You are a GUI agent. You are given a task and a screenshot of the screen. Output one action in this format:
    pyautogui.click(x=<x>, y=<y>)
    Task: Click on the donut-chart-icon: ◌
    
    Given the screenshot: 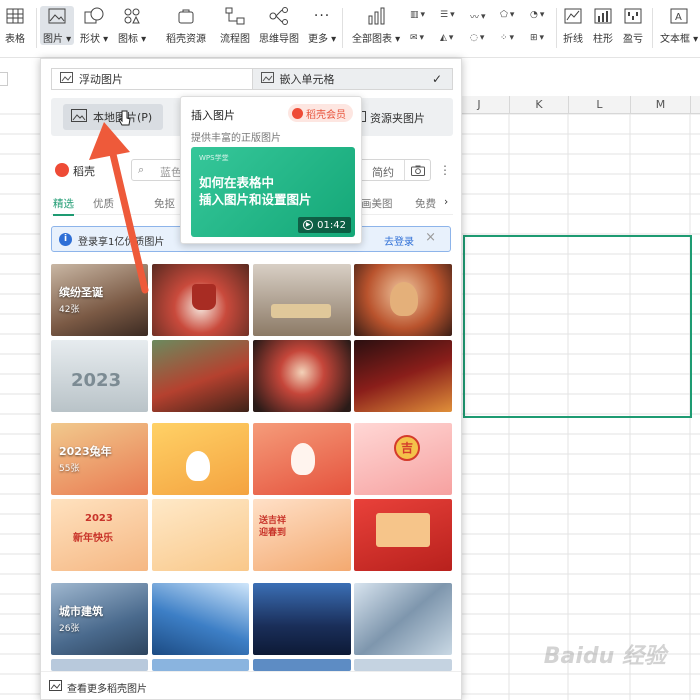 What is the action you would take?
    pyautogui.click(x=474, y=38)
    